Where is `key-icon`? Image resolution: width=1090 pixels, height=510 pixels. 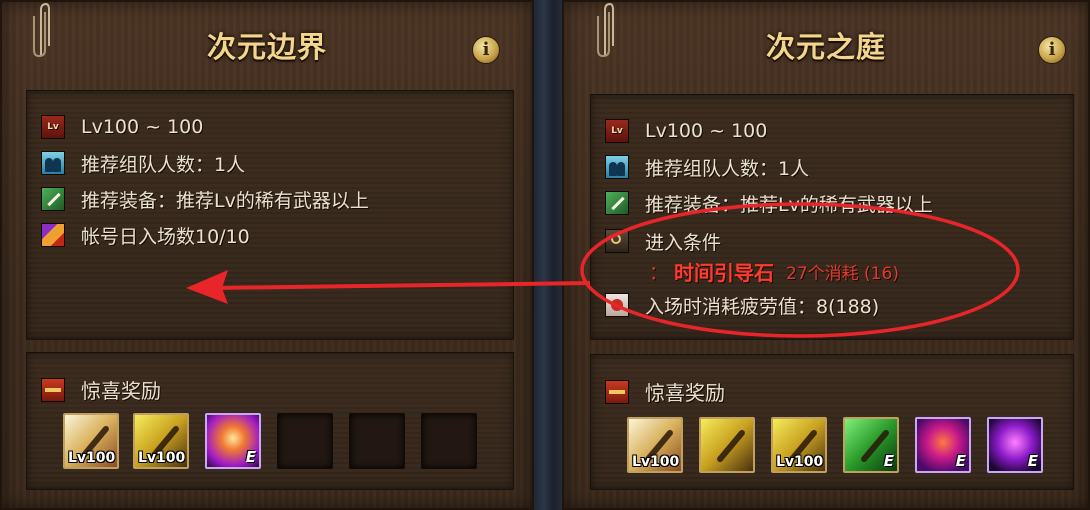
key-icon is located at coordinates (617, 241).